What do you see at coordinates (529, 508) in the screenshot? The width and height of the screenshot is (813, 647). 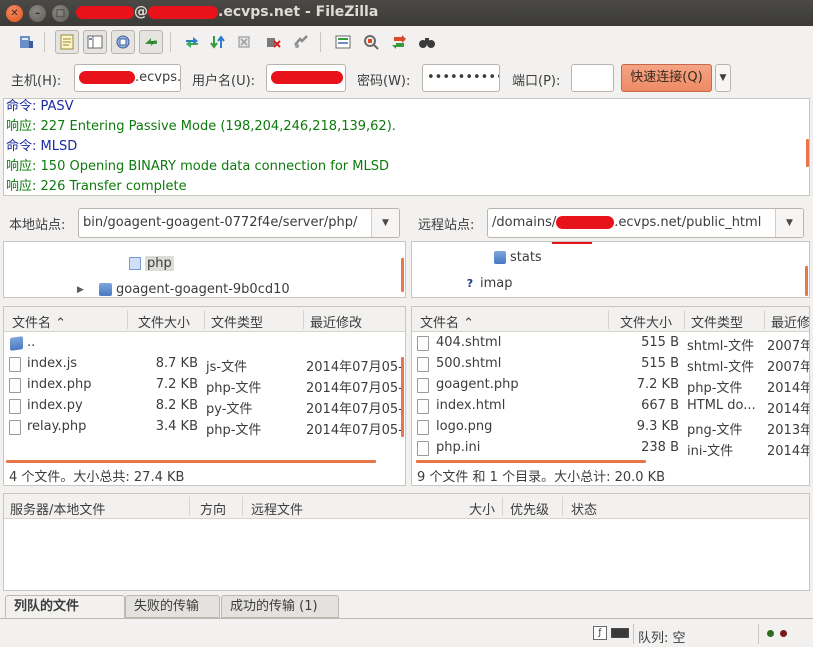 I see `column-header-priority: 优先级` at bounding box center [529, 508].